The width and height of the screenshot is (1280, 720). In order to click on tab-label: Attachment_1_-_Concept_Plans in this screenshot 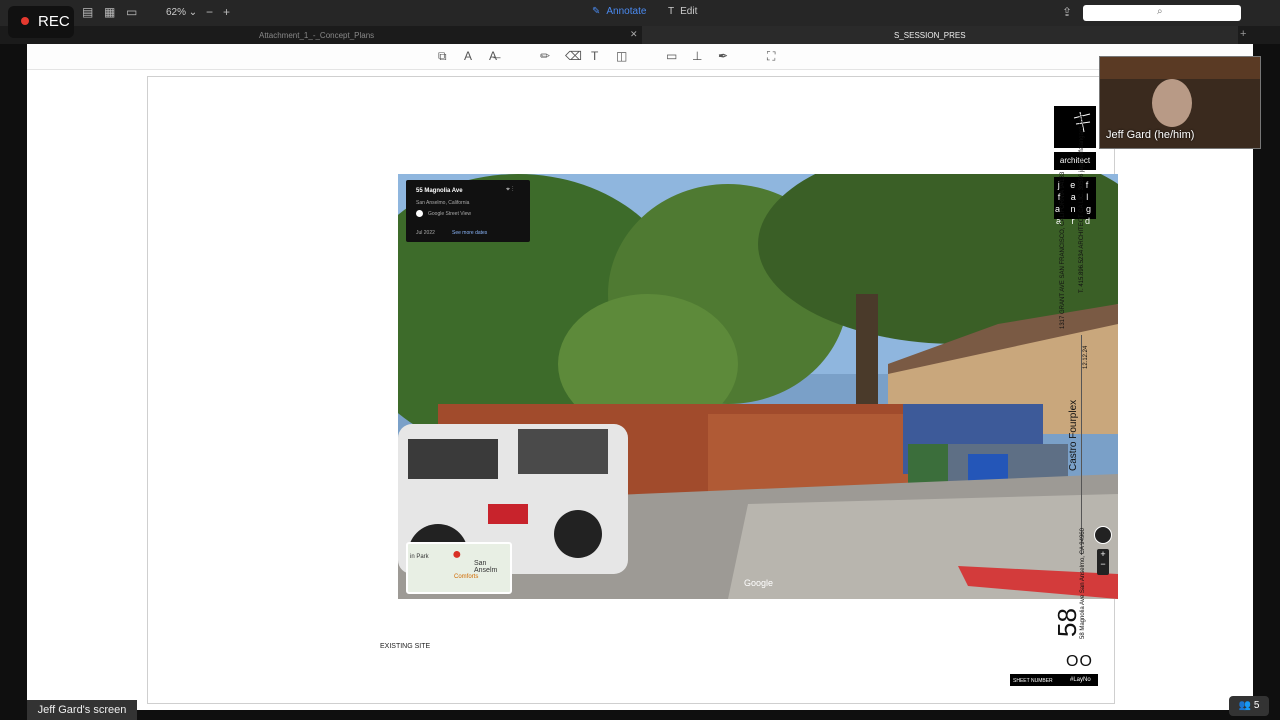, I will do `click(317, 35)`.